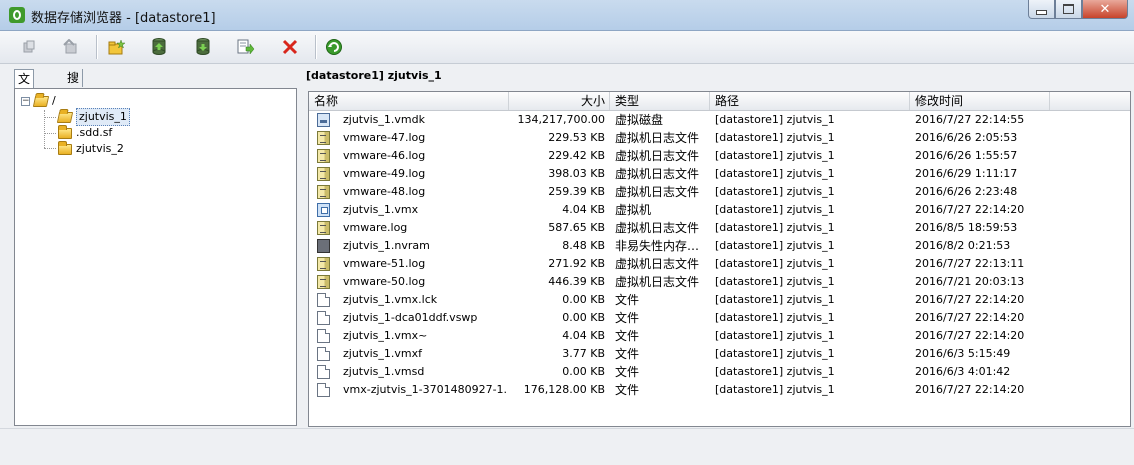  Describe the element at coordinates (290, 47) in the screenshot. I see `delete-button` at that location.